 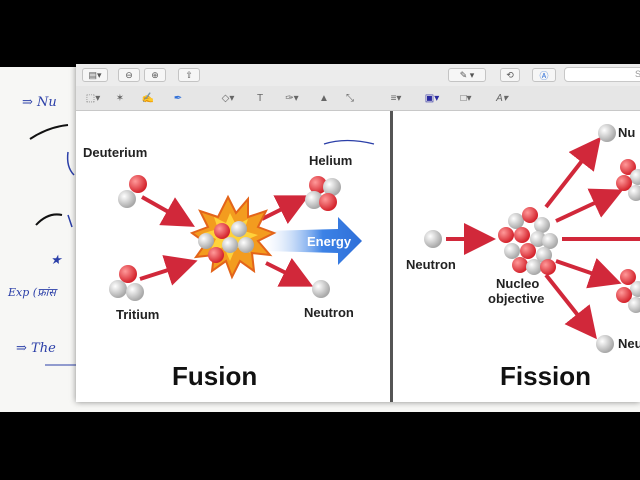 What do you see at coordinates (589, 205) in the screenshot?
I see `fission-fragment-arrow-top` at bounding box center [589, 205].